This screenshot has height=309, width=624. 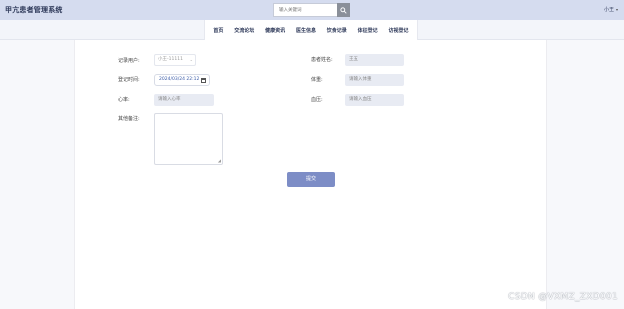 I want to click on record-user-select: 小王-11111 ⌄, so click(x=175, y=60).